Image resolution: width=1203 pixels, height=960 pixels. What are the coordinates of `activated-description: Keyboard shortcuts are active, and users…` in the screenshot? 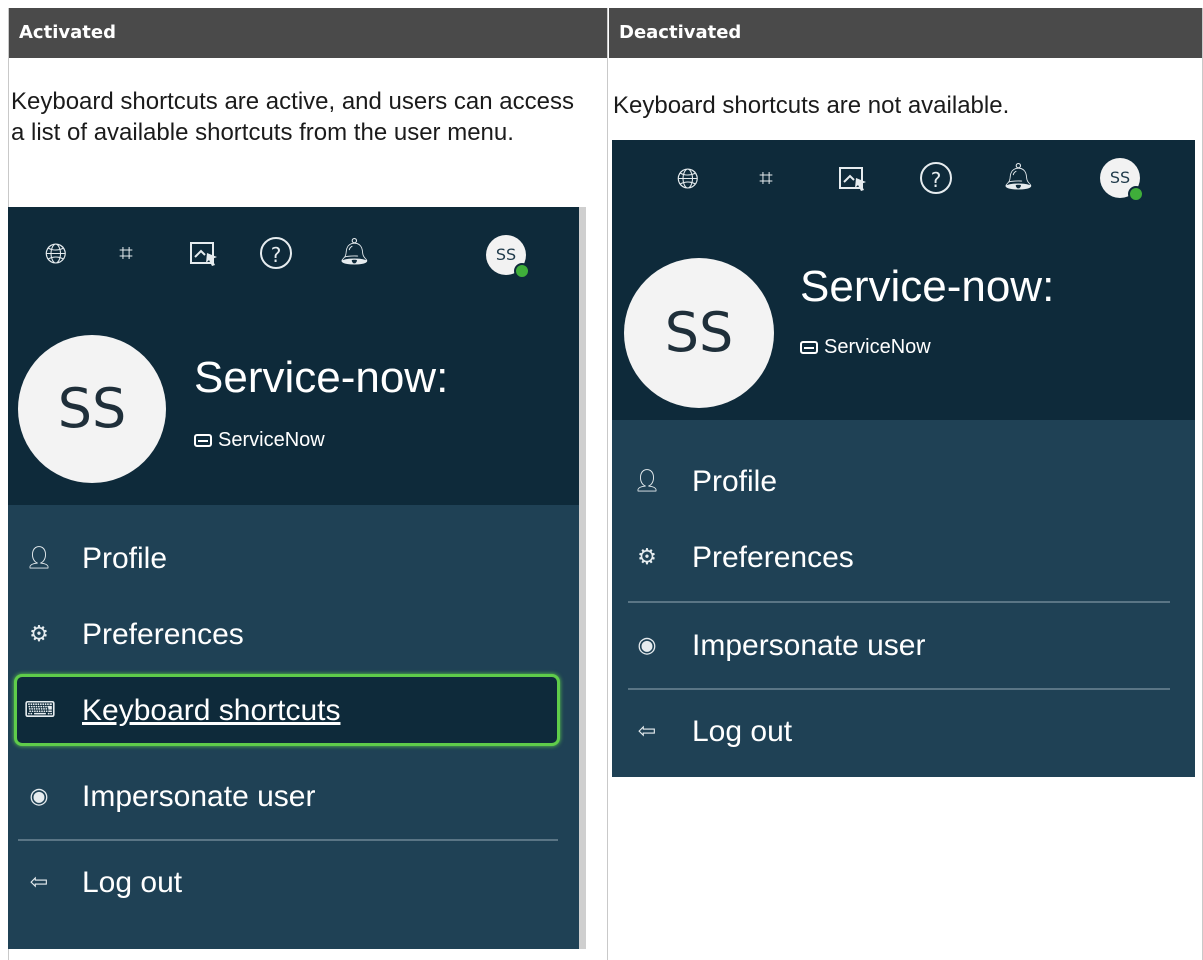 It's located at (292, 117).